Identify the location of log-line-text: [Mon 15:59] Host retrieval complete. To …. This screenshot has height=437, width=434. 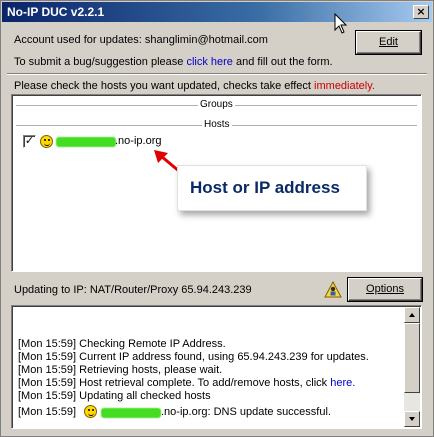
(173, 383).